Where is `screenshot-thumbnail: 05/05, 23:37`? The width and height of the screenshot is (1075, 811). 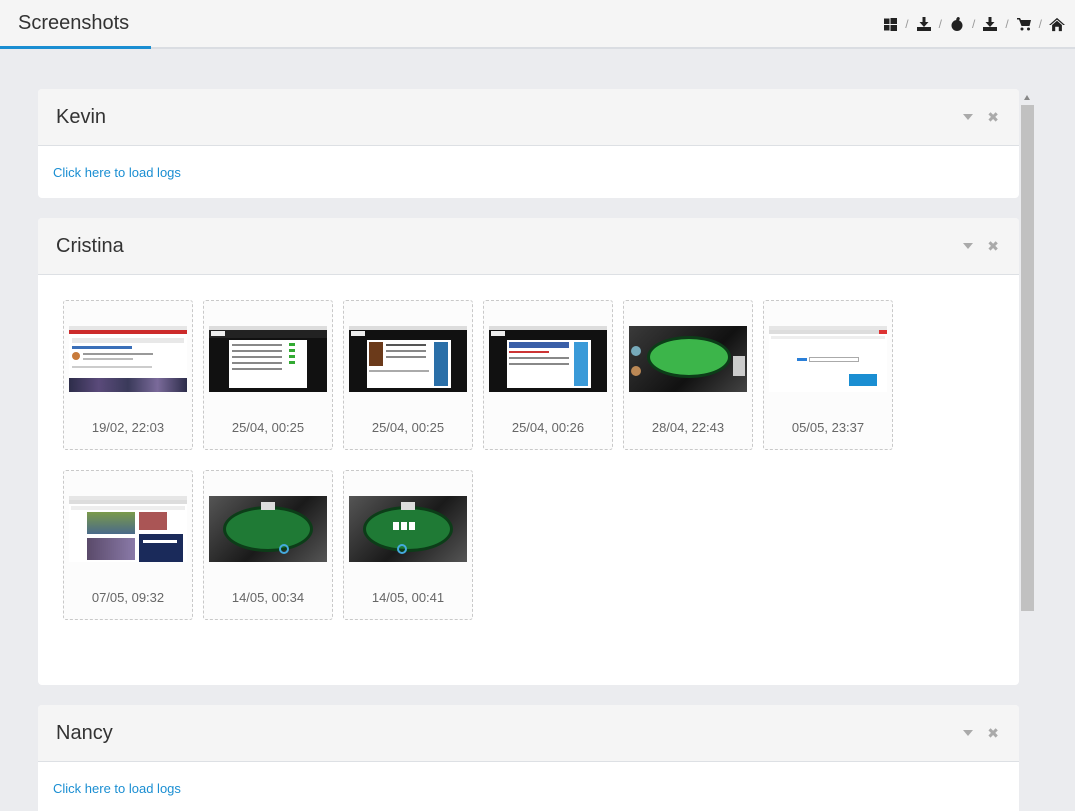
screenshot-thumbnail: 05/05, 23:37 is located at coordinates (828, 375).